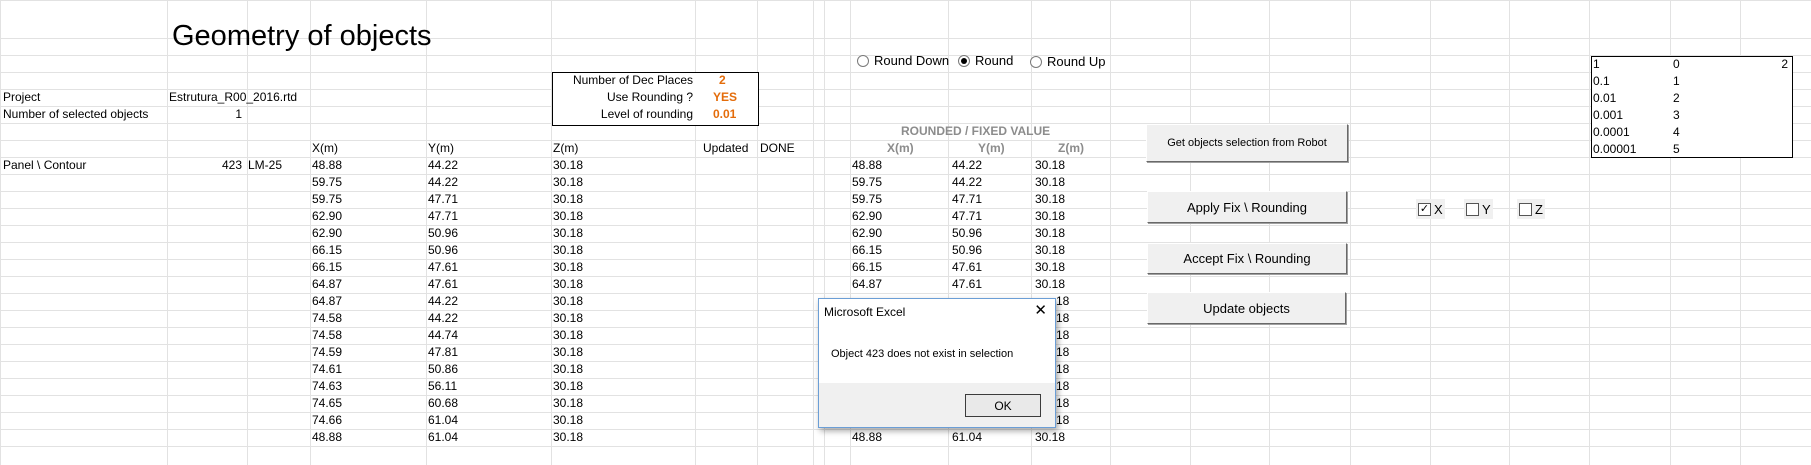 The width and height of the screenshot is (1811, 465). I want to click on ok-button: OK, so click(1003, 405).